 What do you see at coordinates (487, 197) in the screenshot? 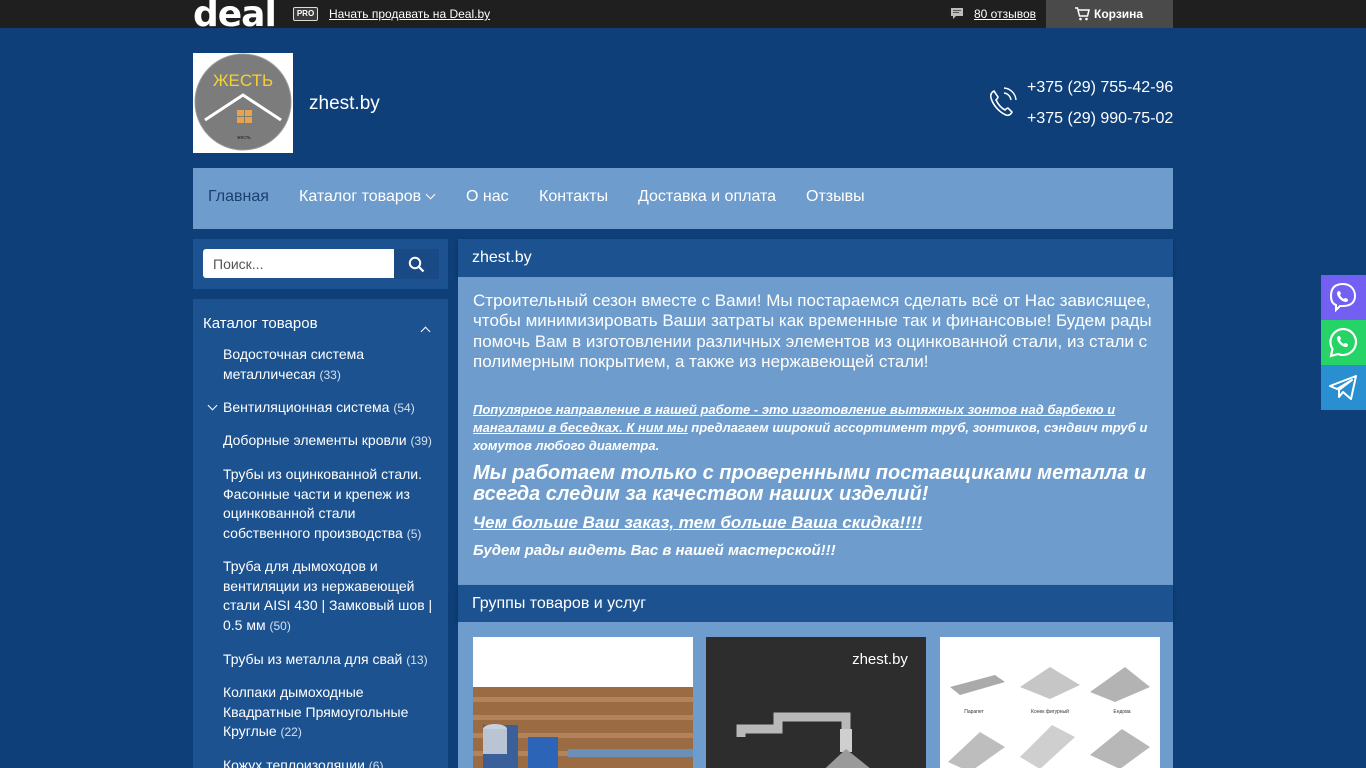
I see `nav-about: О нас` at bounding box center [487, 197].